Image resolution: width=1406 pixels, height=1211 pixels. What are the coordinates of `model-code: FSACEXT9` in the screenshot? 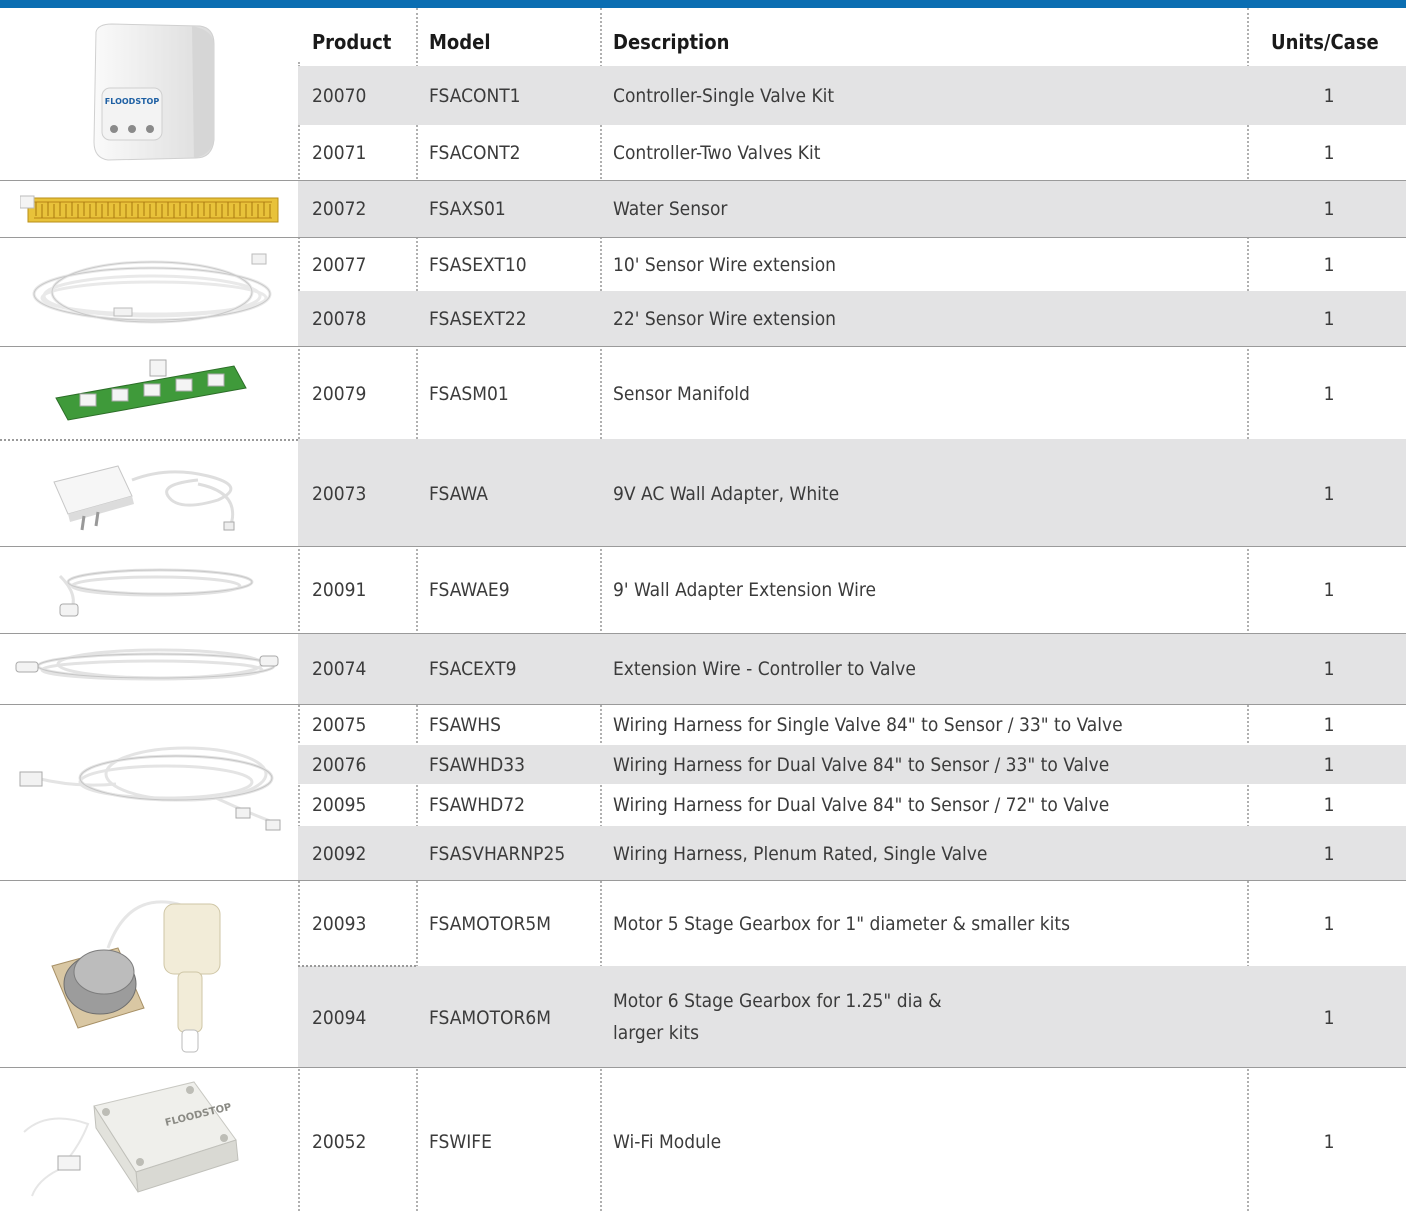 It's located at (473, 669).